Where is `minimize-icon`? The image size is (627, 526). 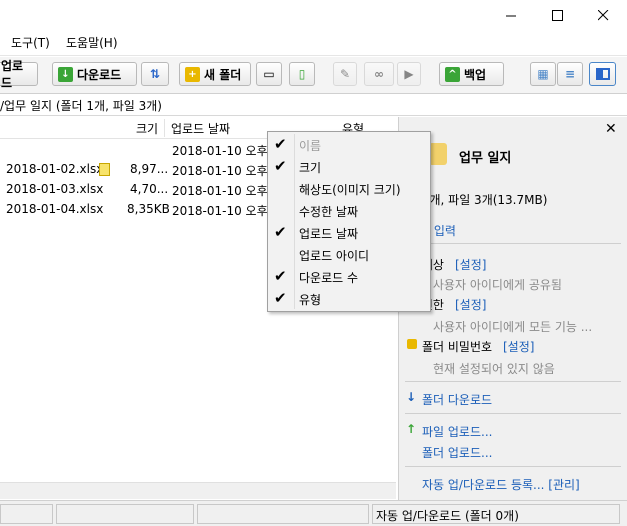
minimize-icon is located at coordinates (510, 15).